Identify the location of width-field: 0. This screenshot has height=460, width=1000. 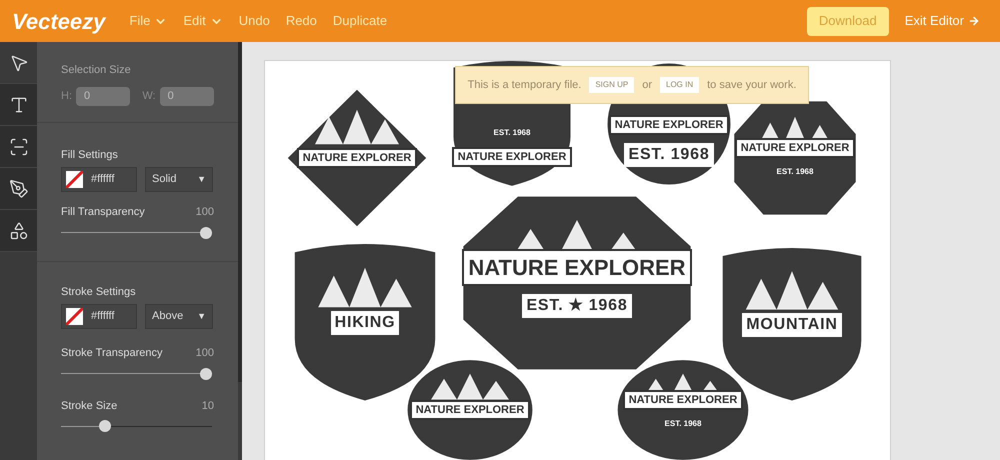
(187, 96).